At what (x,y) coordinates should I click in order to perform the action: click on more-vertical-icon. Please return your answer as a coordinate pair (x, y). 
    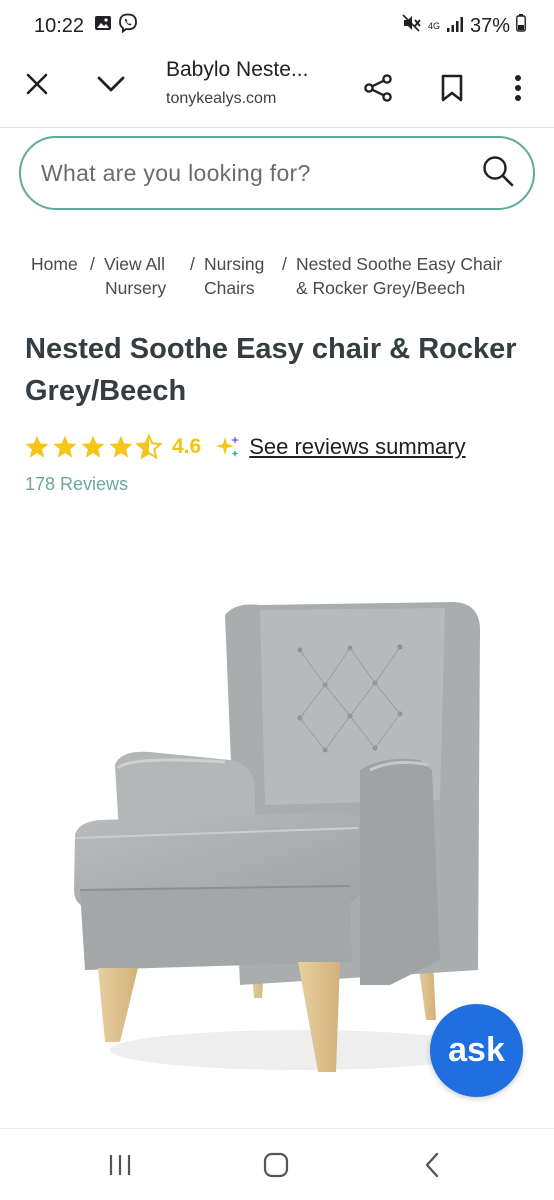
    Looking at the image, I should click on (518, 88).